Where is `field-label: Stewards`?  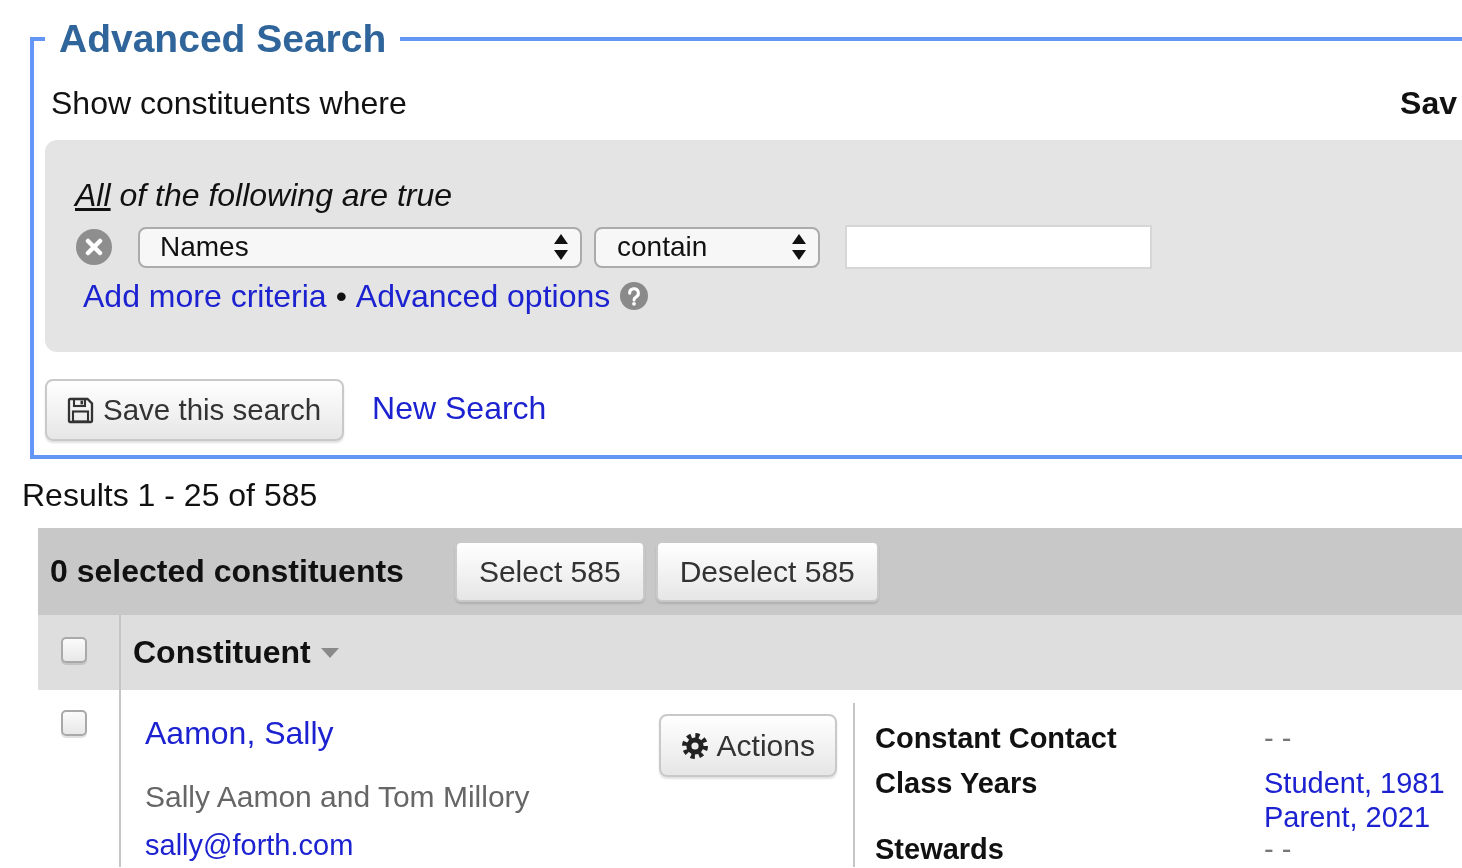
field-label: Stewards is located at coordinates (940, 849).